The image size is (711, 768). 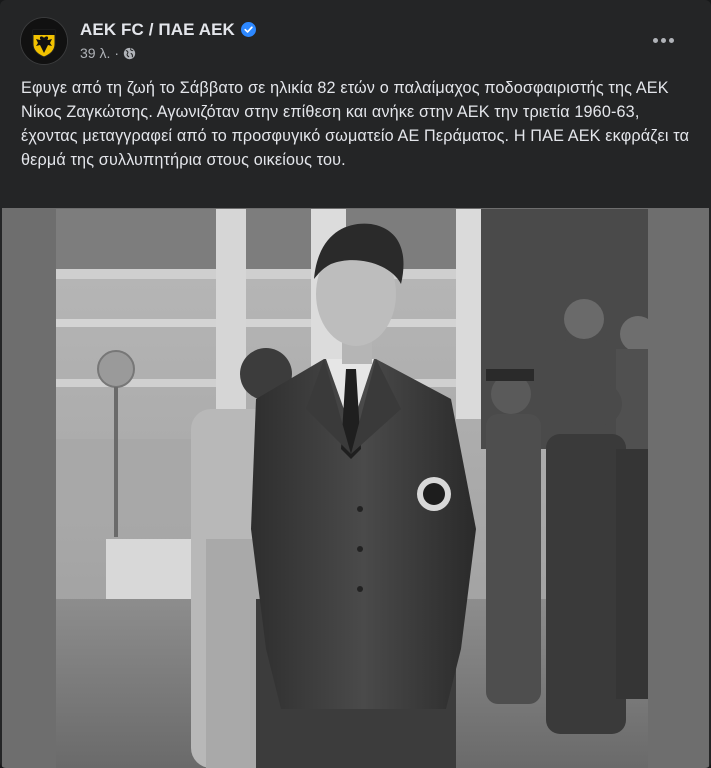 I want to click on globe-icon, so click(x=129, y=53).